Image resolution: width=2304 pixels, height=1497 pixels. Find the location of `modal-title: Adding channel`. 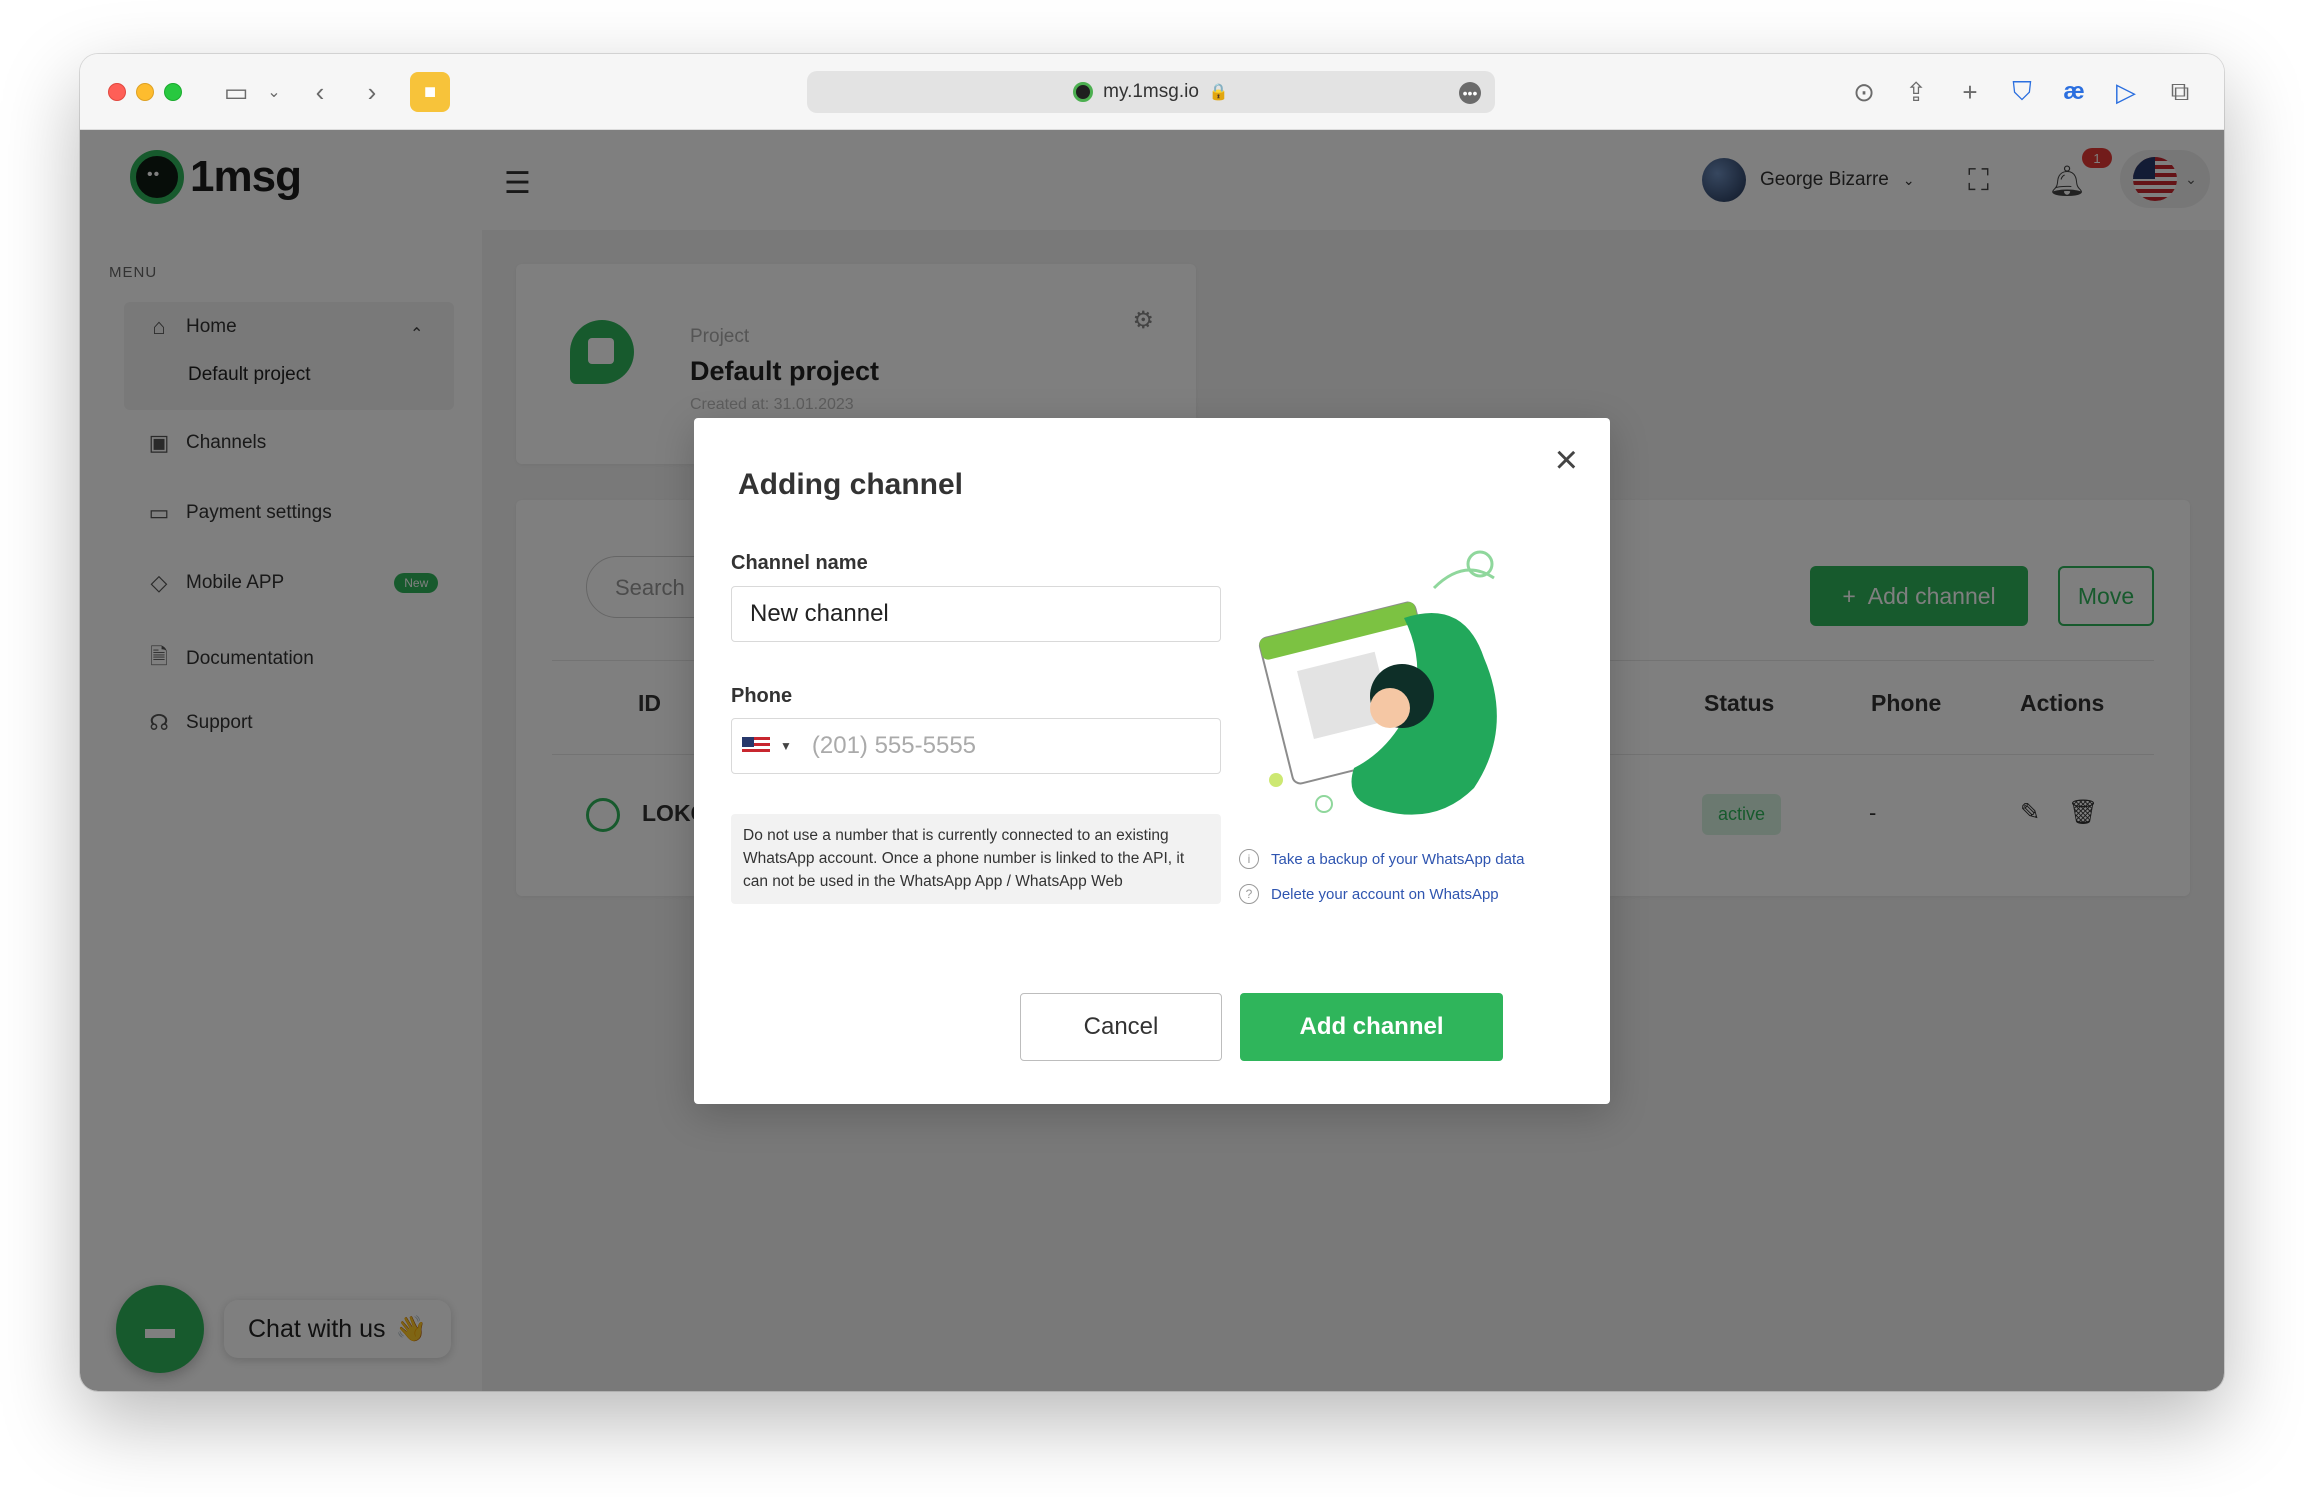

modal-title: Adding channel is located at coordinates (850, 484).